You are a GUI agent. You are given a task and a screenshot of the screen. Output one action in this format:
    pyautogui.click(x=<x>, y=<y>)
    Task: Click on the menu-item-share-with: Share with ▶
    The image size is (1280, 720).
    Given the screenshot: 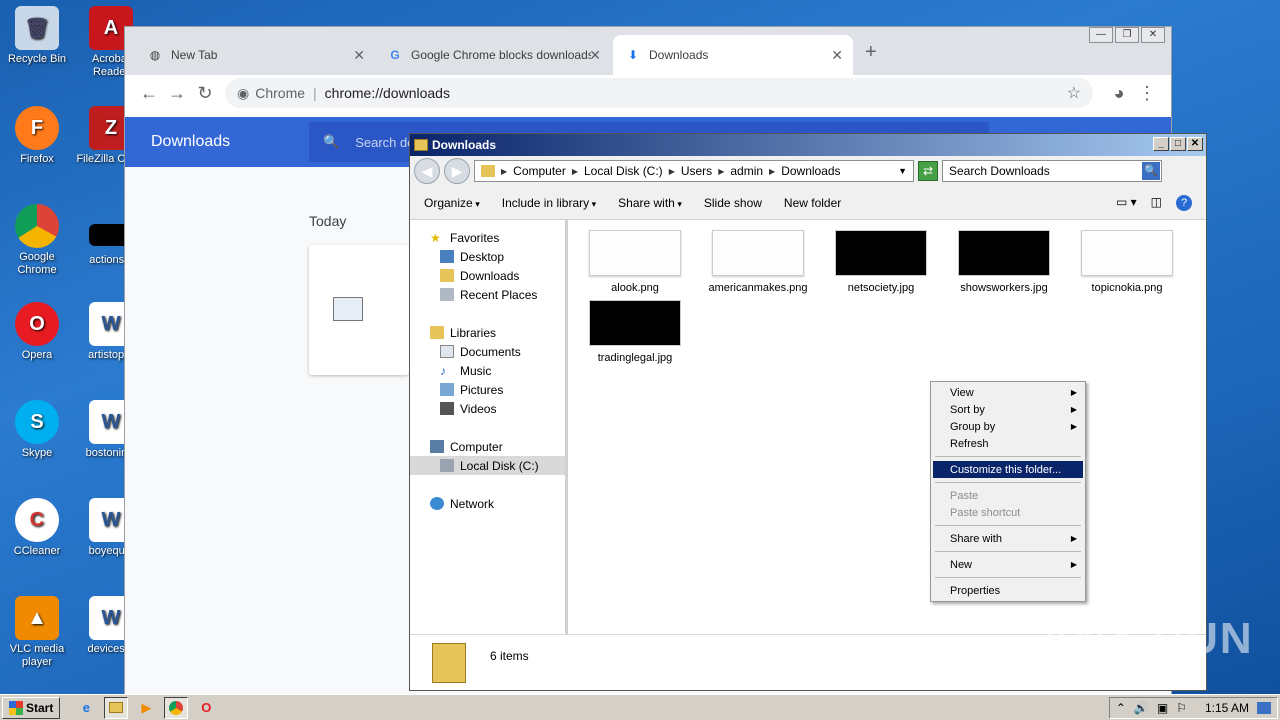 What is the action you would take?
    pyautogui.click(x=1008, y=538)
    